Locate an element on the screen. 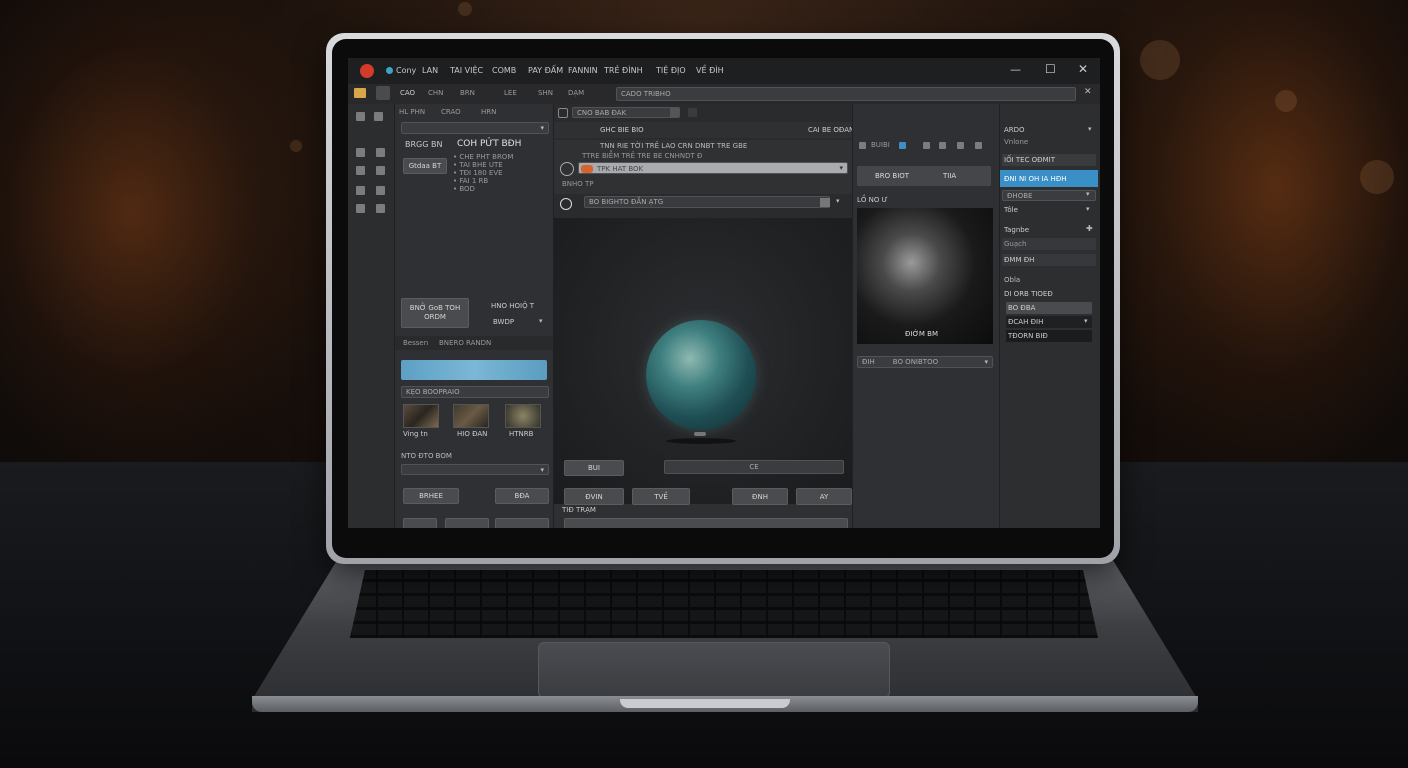 Image resolution: width=1408 pixels, height=768 pixels. clock-icon is located at coordinates (567, 169).